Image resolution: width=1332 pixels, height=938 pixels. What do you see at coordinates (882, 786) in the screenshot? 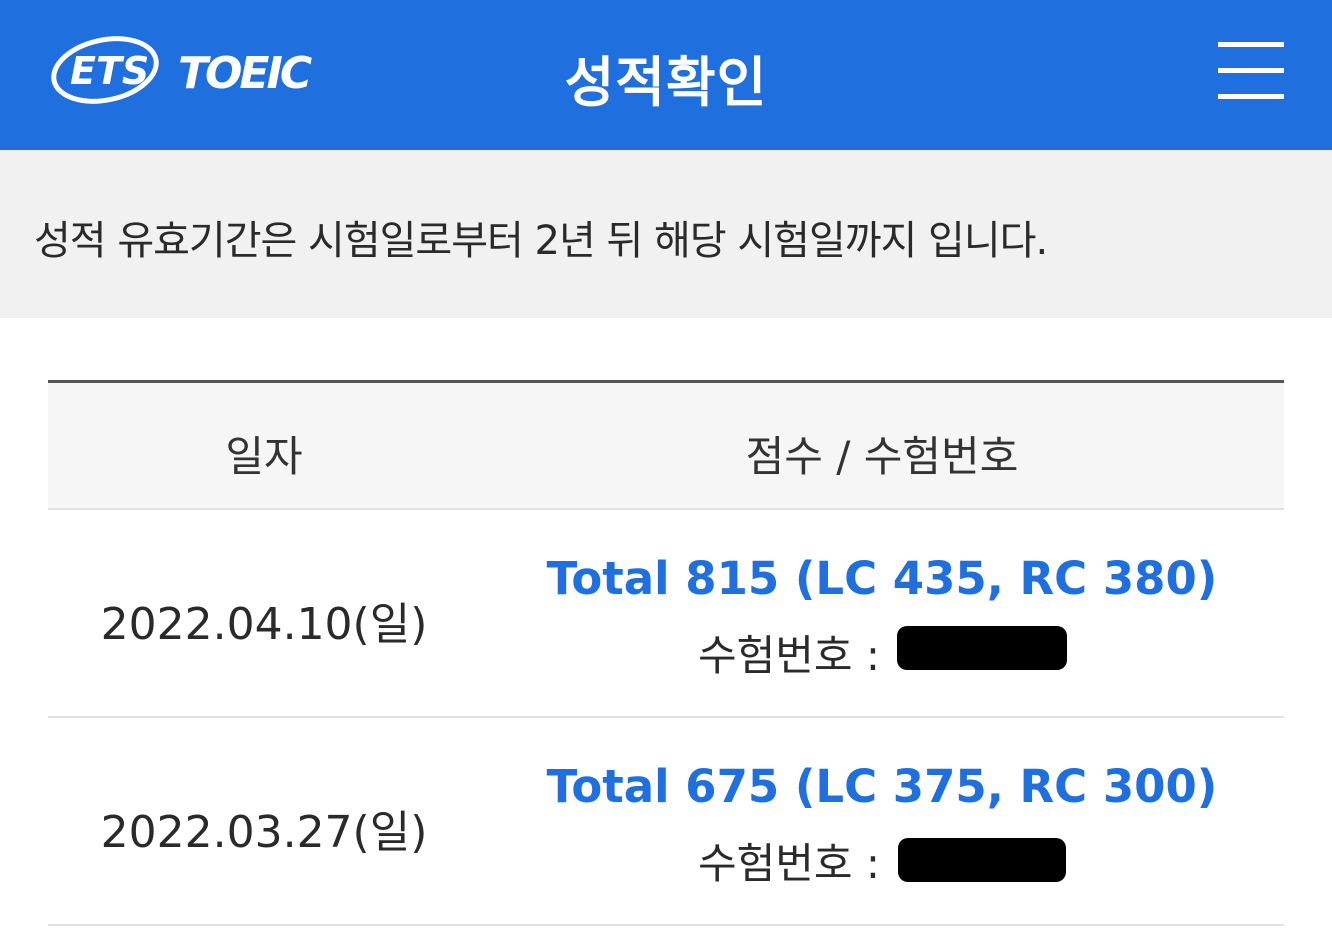
I see `score-link: Total 675 (LC 375, RC 300)` at bounding box center [882, 786].